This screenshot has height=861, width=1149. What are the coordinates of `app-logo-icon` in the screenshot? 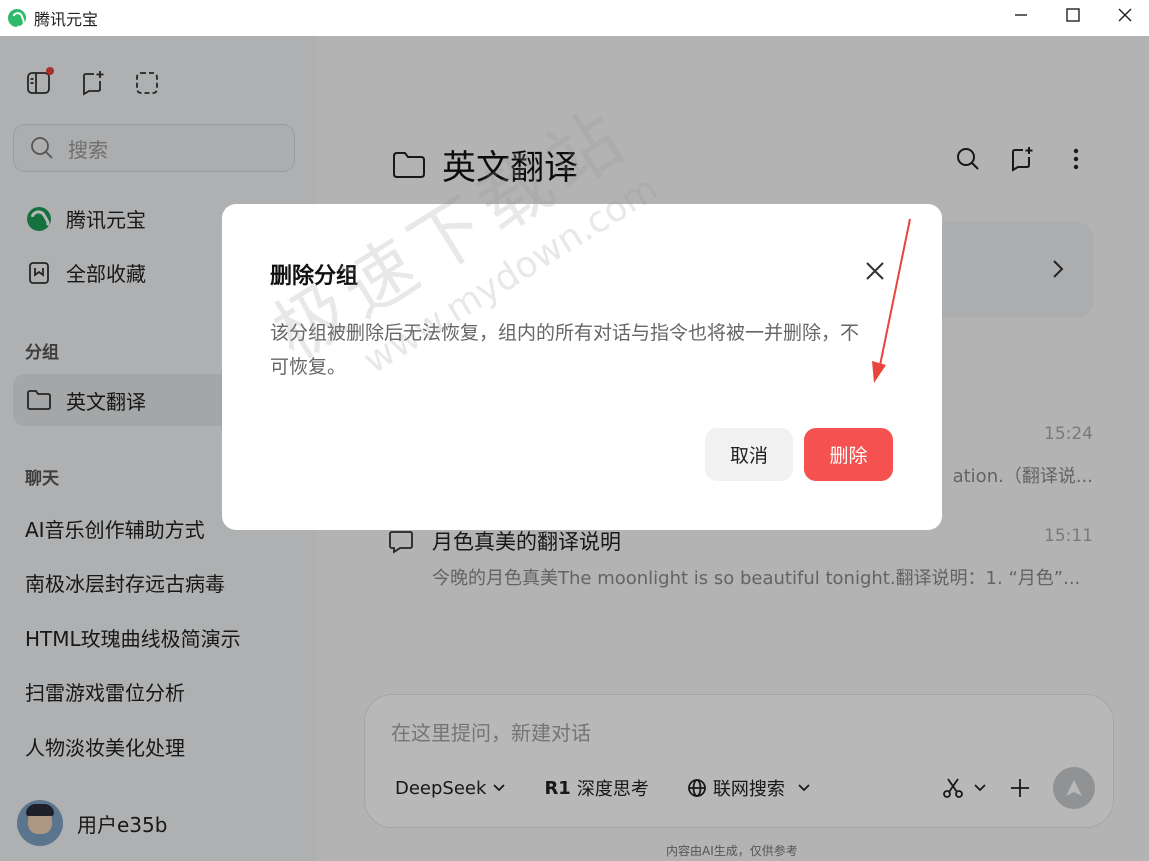 It's located at (17, 18).